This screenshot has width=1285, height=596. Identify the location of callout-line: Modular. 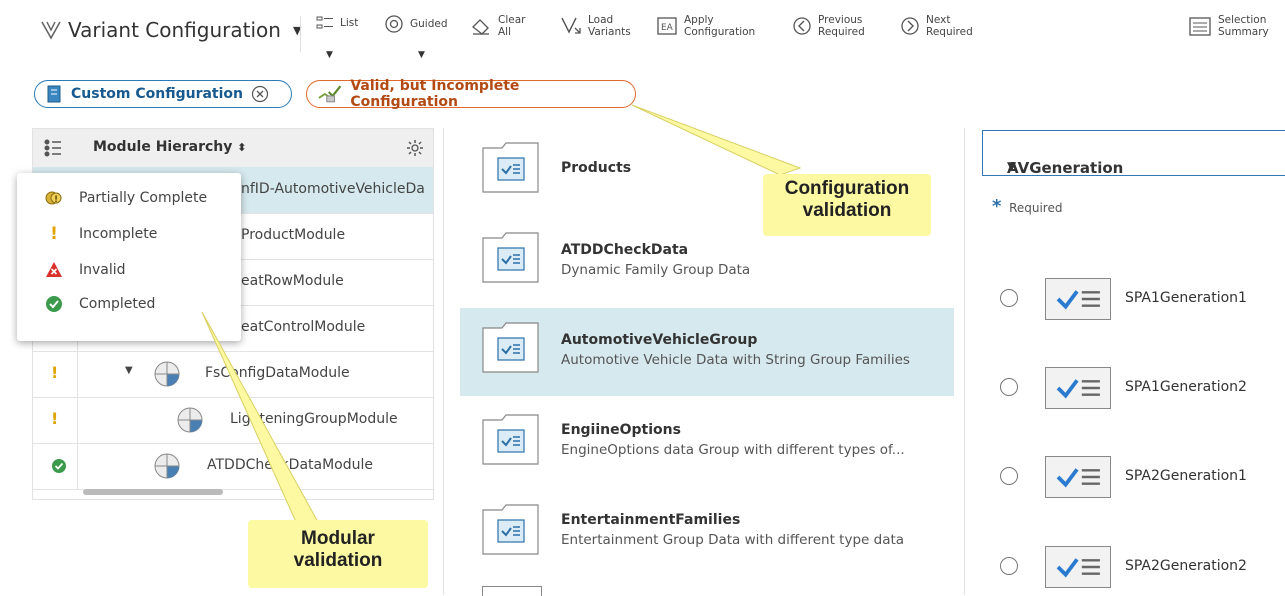
(338, 538).